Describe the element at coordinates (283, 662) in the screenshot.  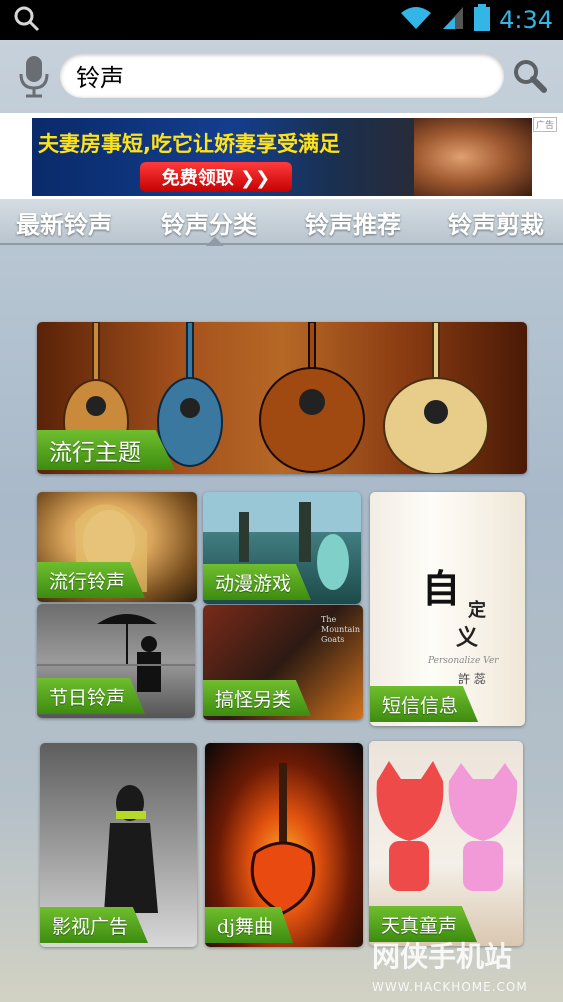
I see `category-funny-other: The Mountain Goats 搞怪另类` at that location.